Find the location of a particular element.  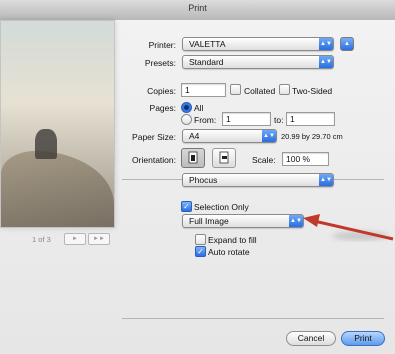

portrait-icon is located at coordinates (193, 157).